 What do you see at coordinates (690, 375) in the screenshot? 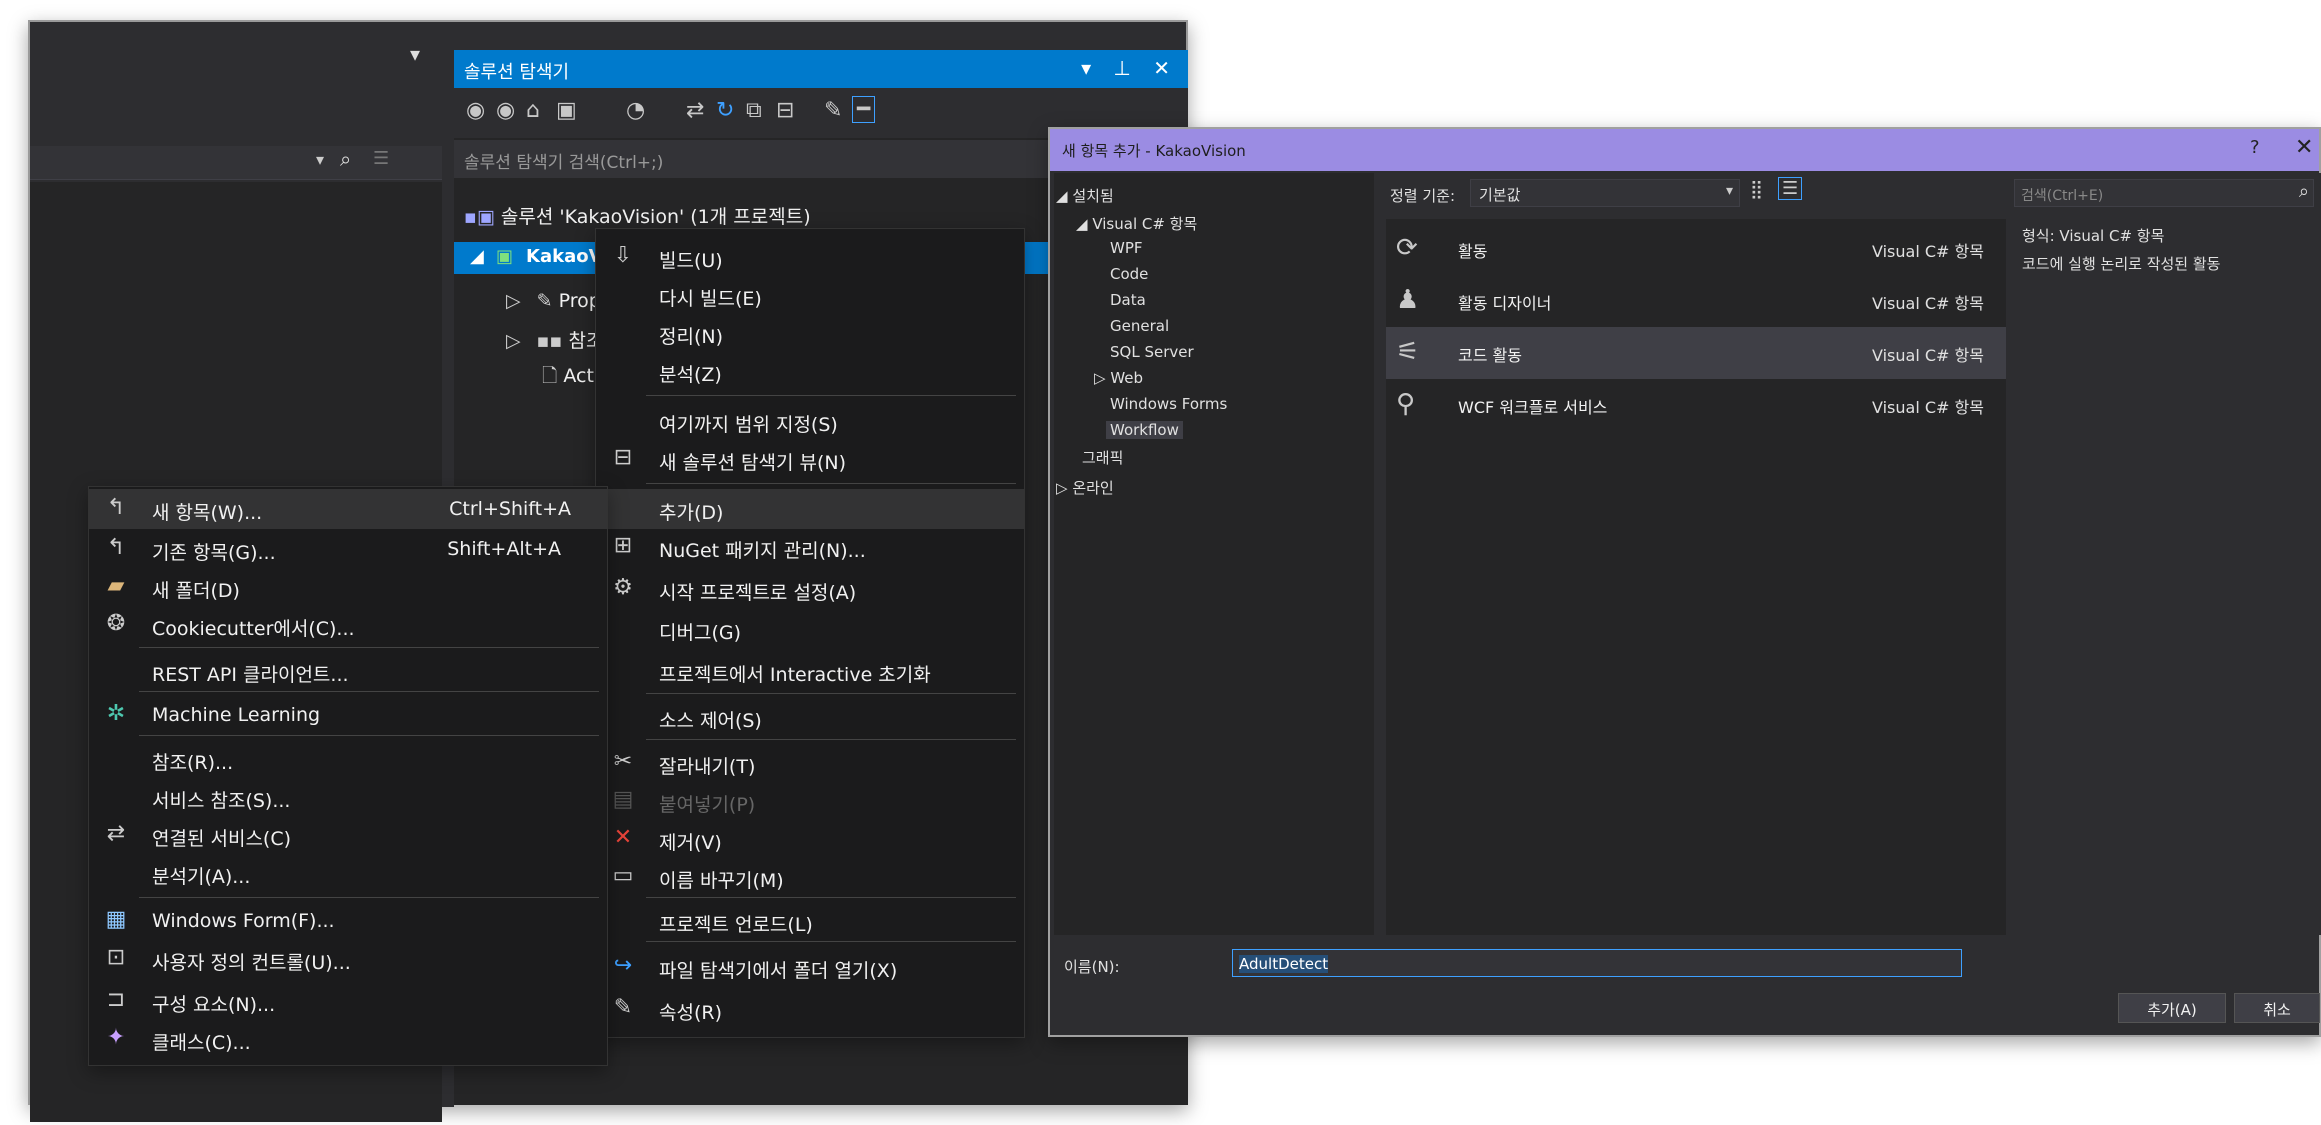
I see `menu-item-label: 분석(Z)` at bounding box center [690, 375].